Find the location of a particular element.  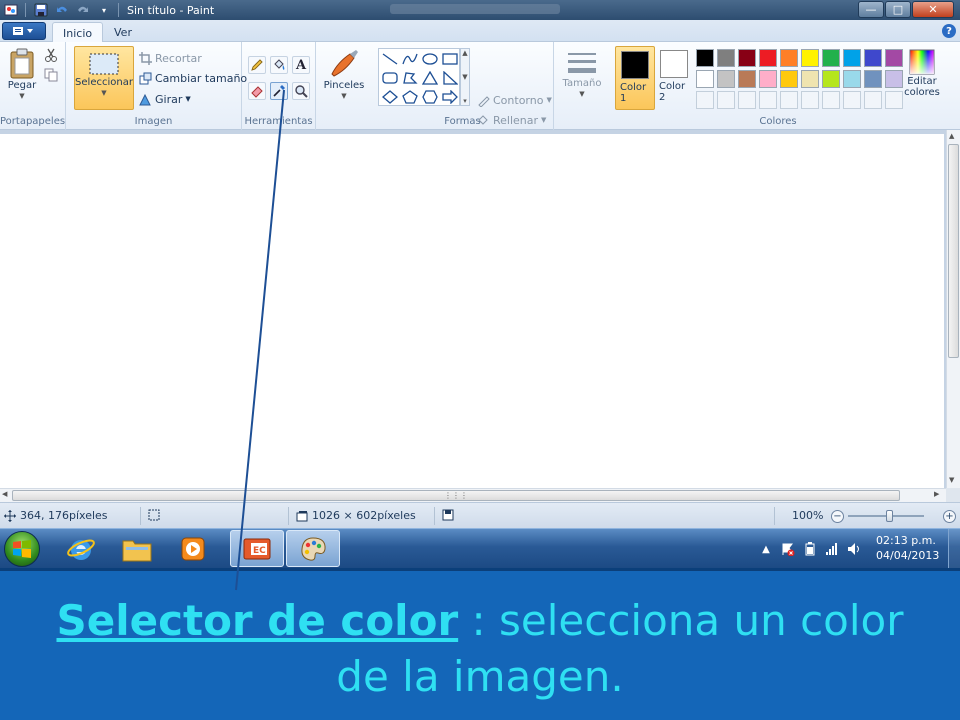

scroll-left-icon: ◀ is located at coordinates (4, 494).